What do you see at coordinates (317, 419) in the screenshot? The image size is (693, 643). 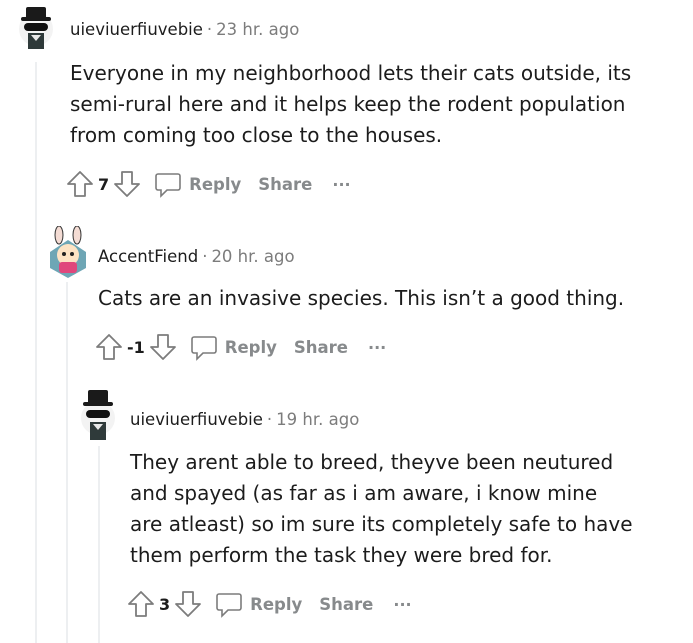 I see `timestamp: 19 hr. ago` at bounding box center [317, 419].